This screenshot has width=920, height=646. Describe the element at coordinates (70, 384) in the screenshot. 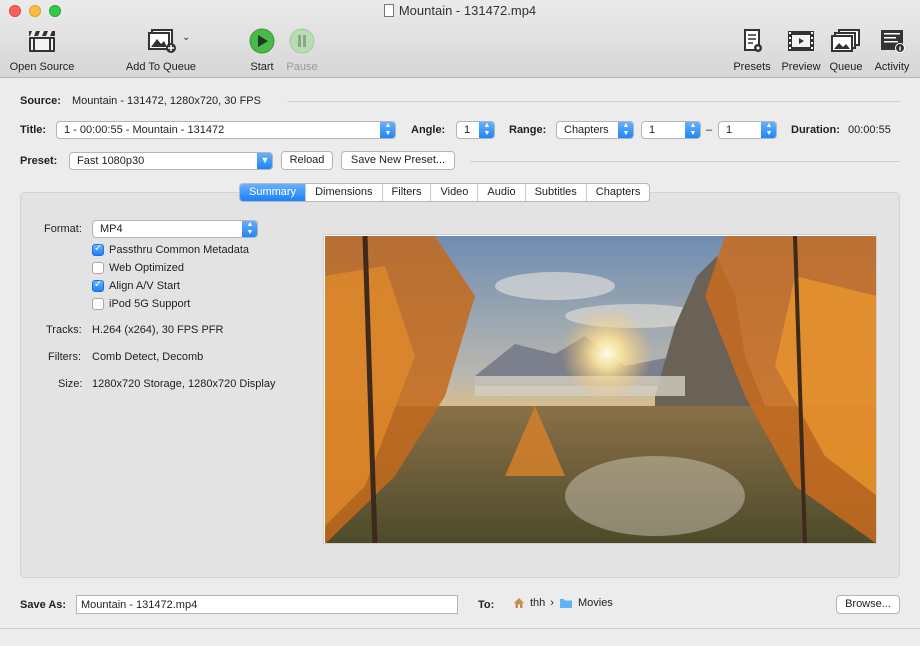

I see `size-label: Size:` at that location.